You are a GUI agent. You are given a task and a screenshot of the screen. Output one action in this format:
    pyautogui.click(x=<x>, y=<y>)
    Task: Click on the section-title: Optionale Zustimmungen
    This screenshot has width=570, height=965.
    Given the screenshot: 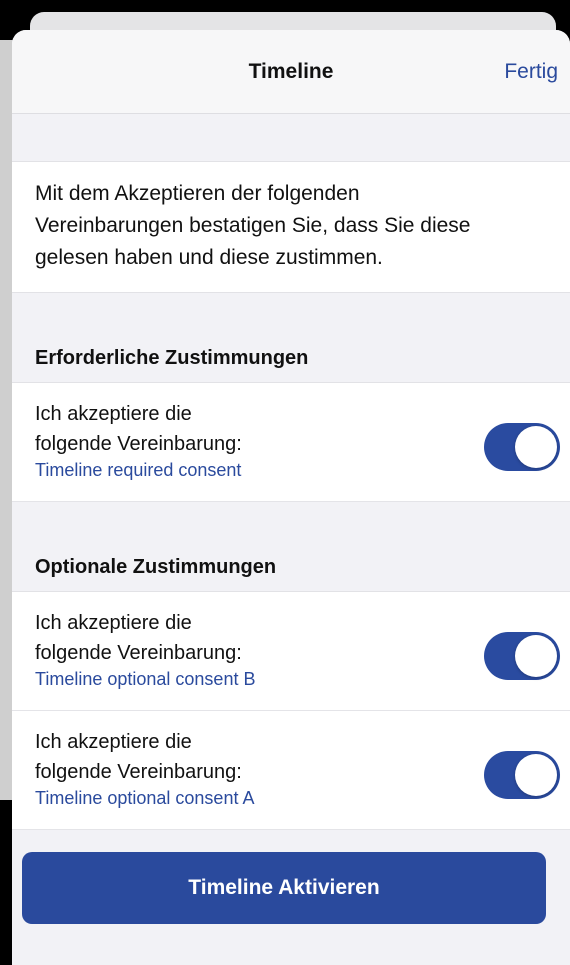 What is the action you would take?
    pyautogui.click(x=156, y=567)
    